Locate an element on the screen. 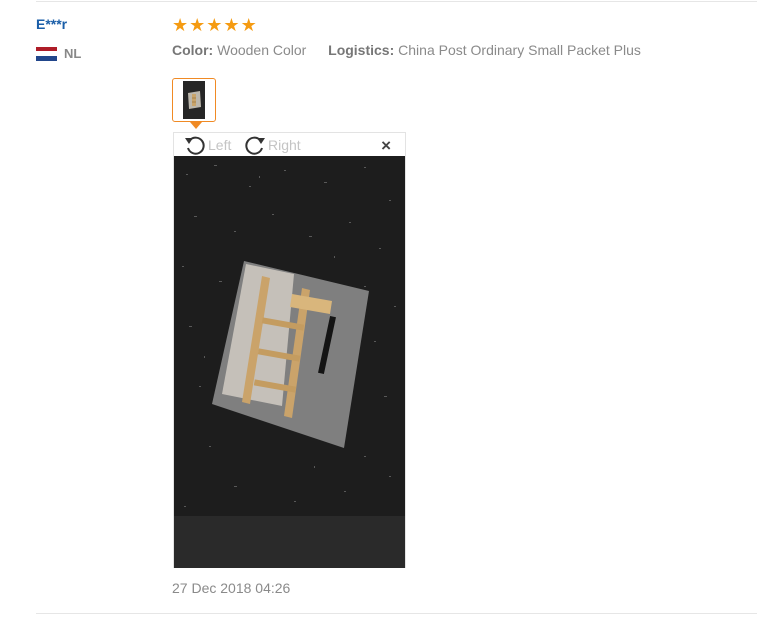 This screenshot has width=757, height=635. review-date: 27 Dec 2018 04:26 is located at coordinates (231, 588).